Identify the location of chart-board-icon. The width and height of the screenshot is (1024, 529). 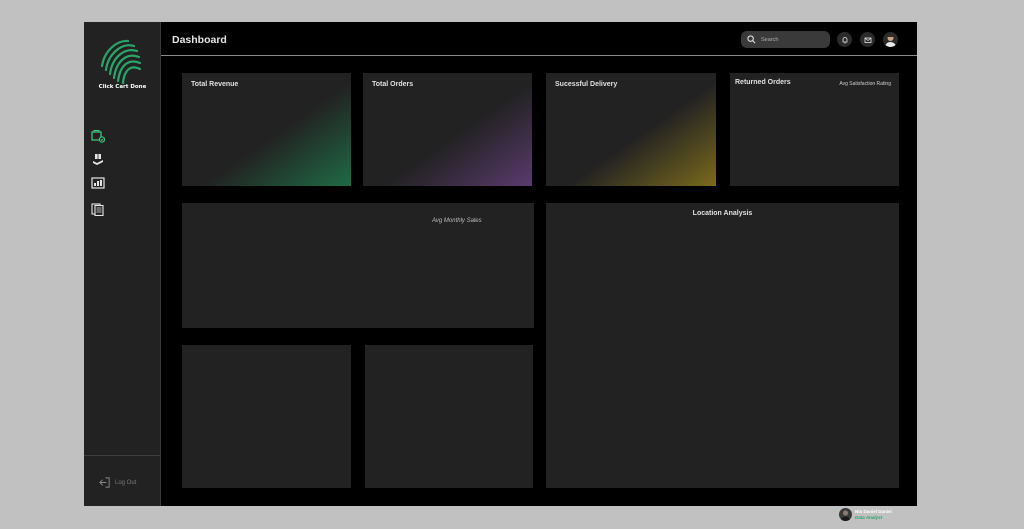
(98, 183).